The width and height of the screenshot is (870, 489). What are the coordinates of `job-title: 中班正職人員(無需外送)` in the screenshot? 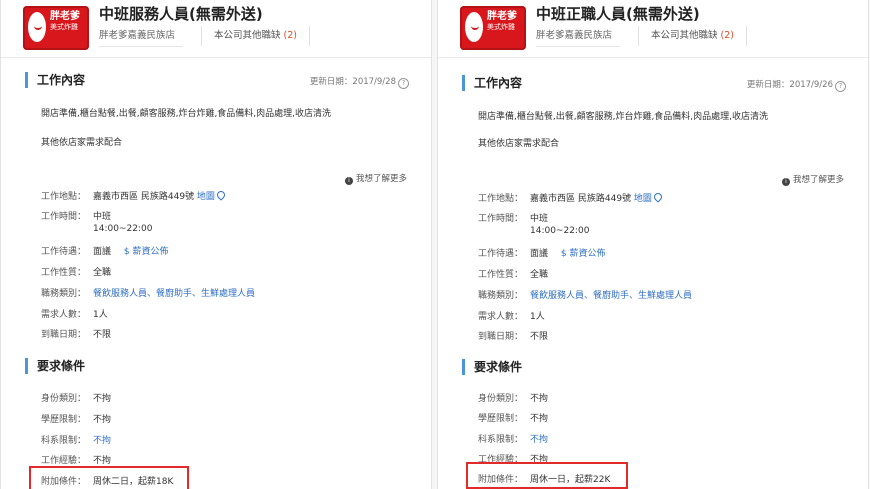 It's located at (618, 14).